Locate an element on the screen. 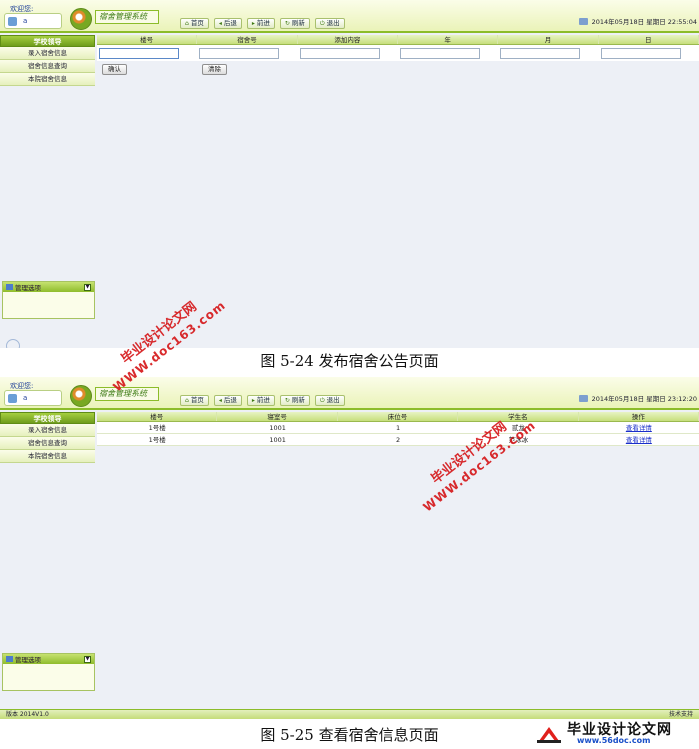 This screenshot has width=699, height=749. column-header: 操作 is located at coordinates (639, 416).